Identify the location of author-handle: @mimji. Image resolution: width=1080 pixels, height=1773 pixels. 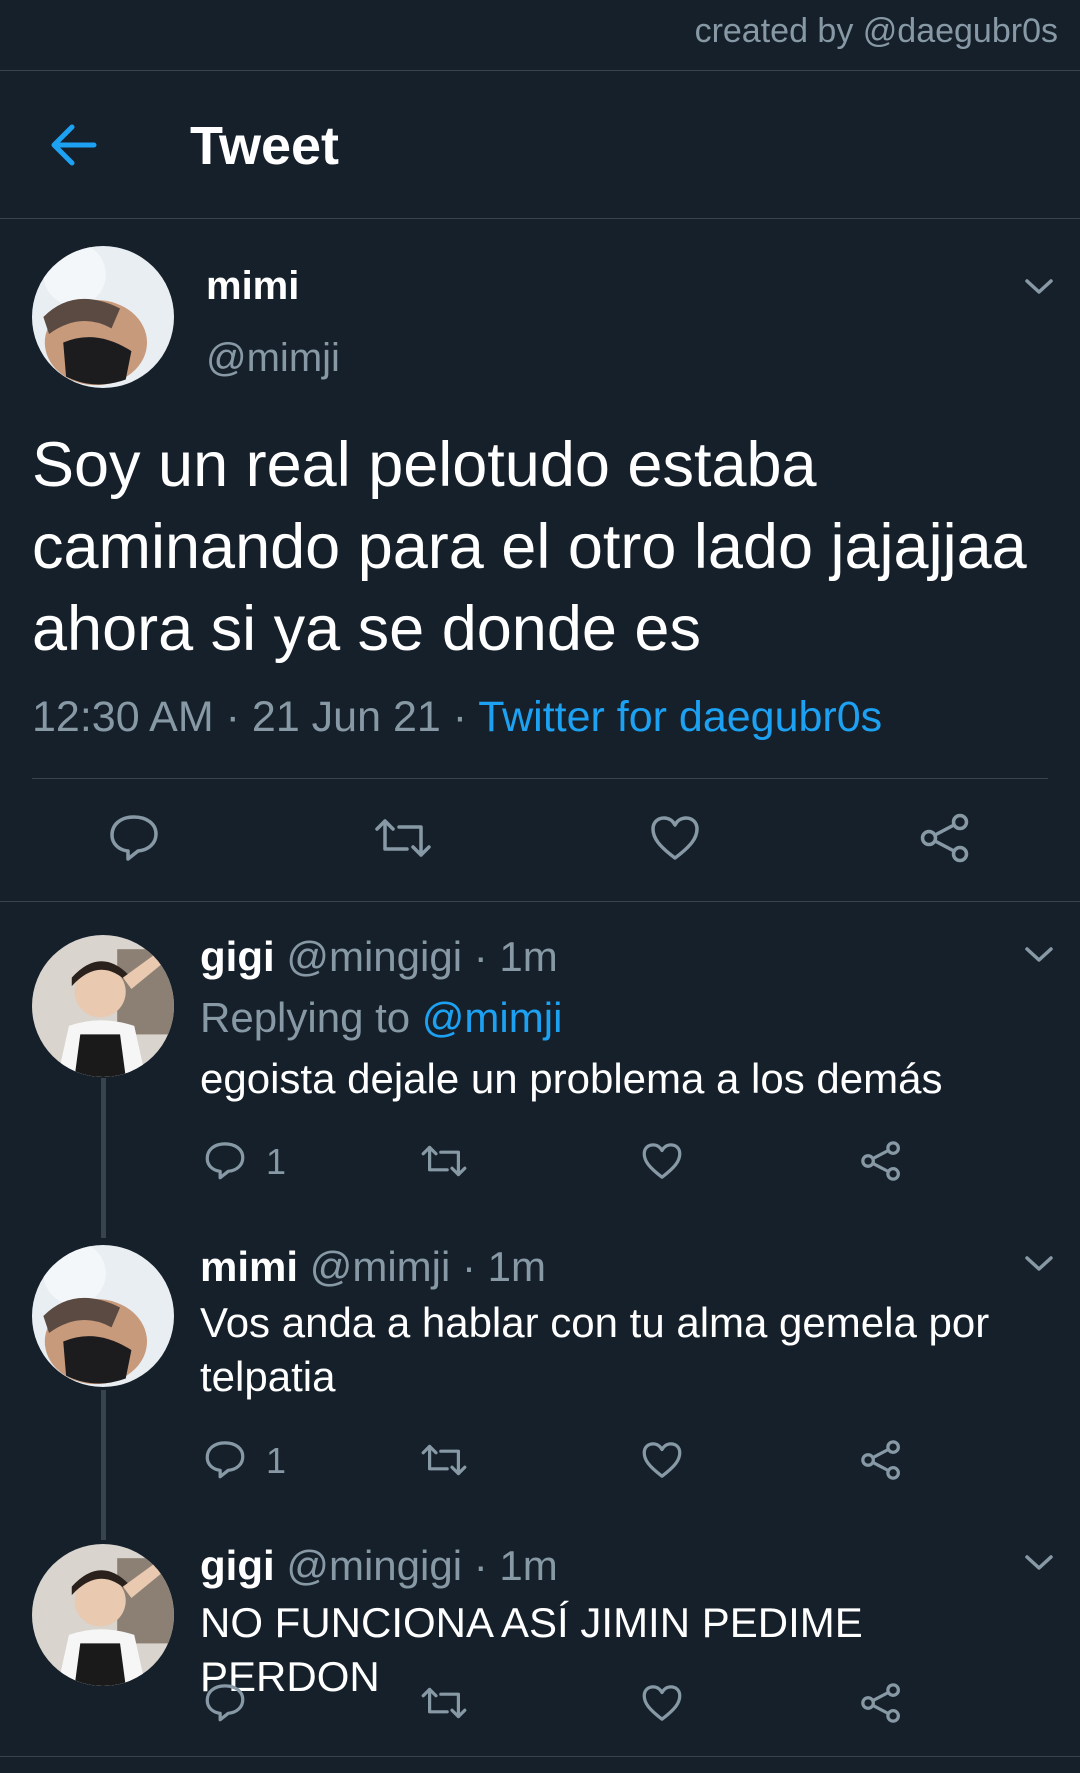
(273, 358).